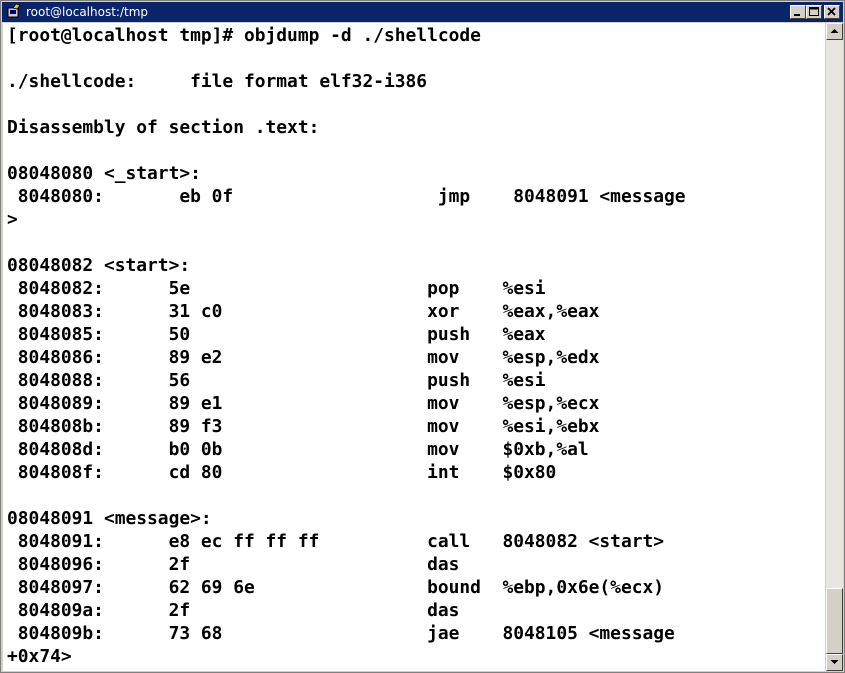  What do you see at coordinates (798, 12) in the screenshot?
I see `minimize-button` at bounding box center [798, 12].